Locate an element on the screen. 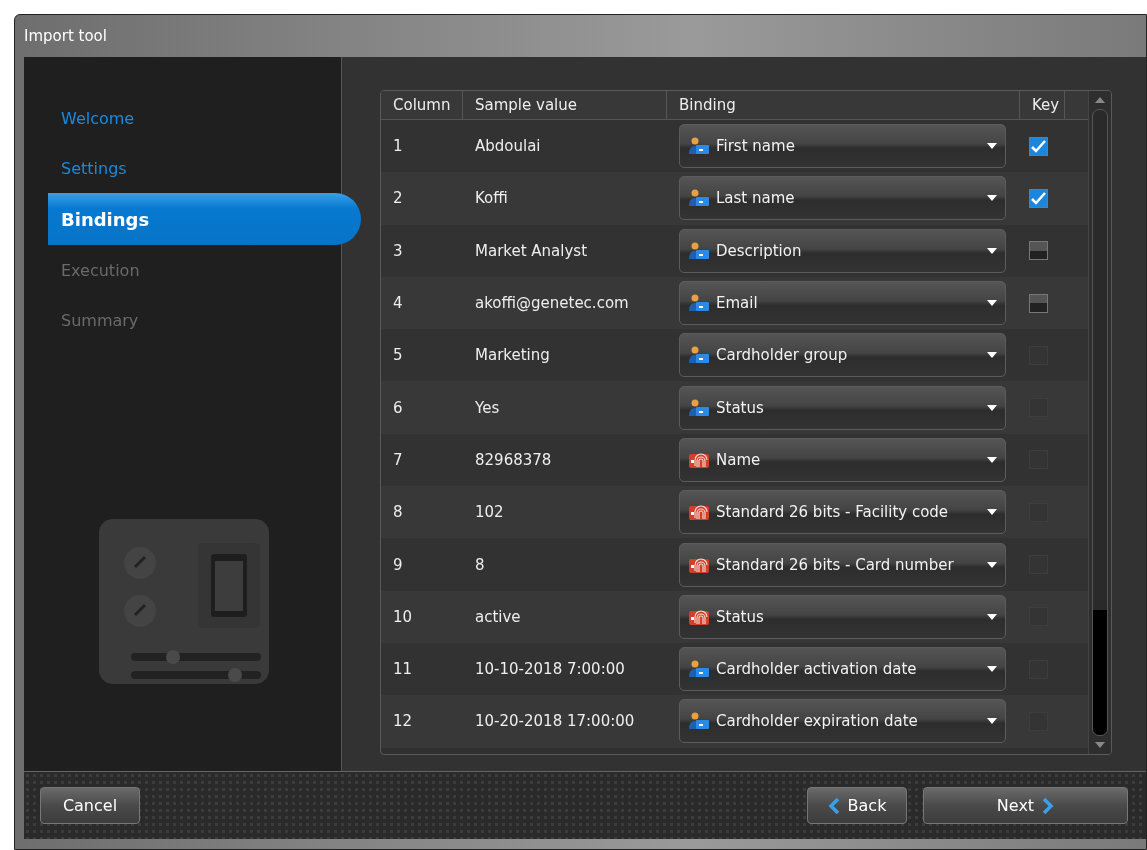 The image size is (1147, 850). binding-dropdown: Description is located at coordinates (842, 250).